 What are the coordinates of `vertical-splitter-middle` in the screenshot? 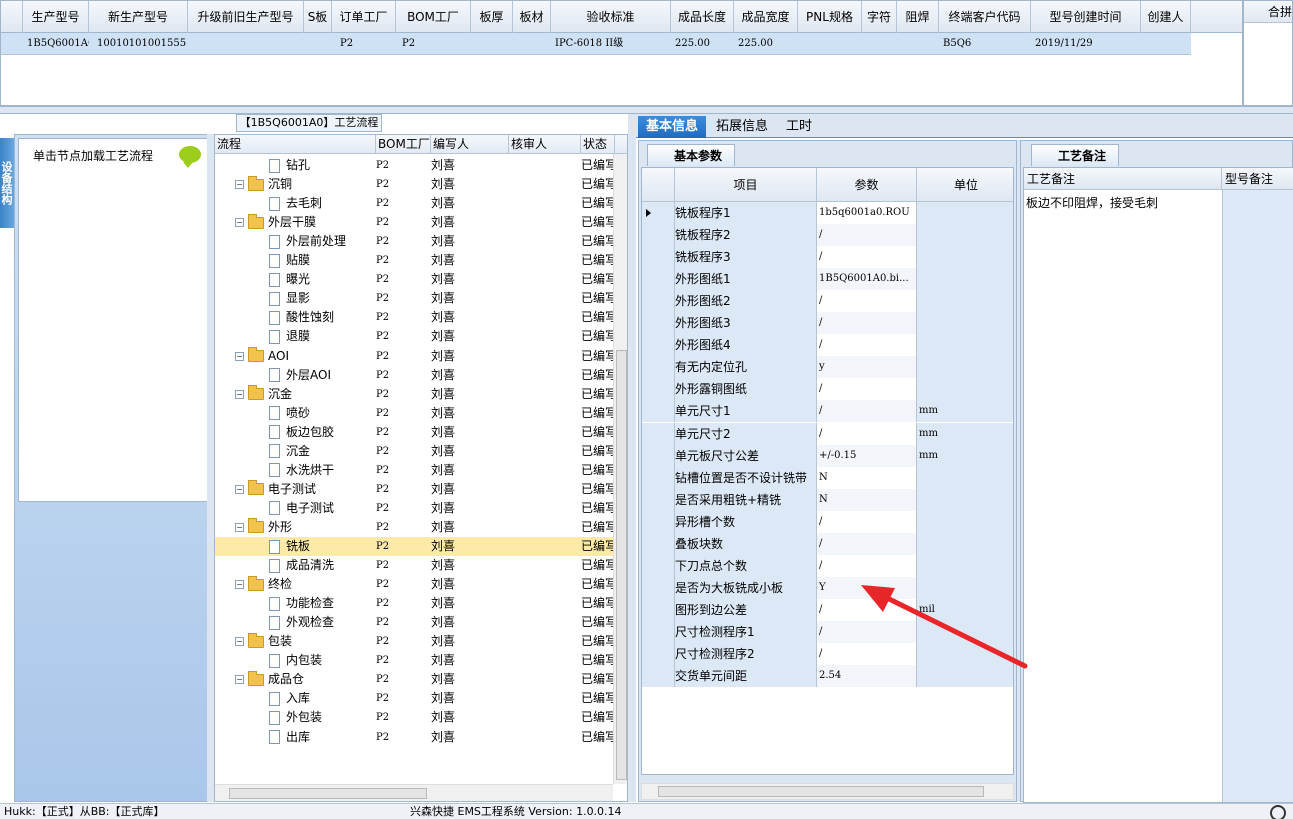 It's located at (632, 458).